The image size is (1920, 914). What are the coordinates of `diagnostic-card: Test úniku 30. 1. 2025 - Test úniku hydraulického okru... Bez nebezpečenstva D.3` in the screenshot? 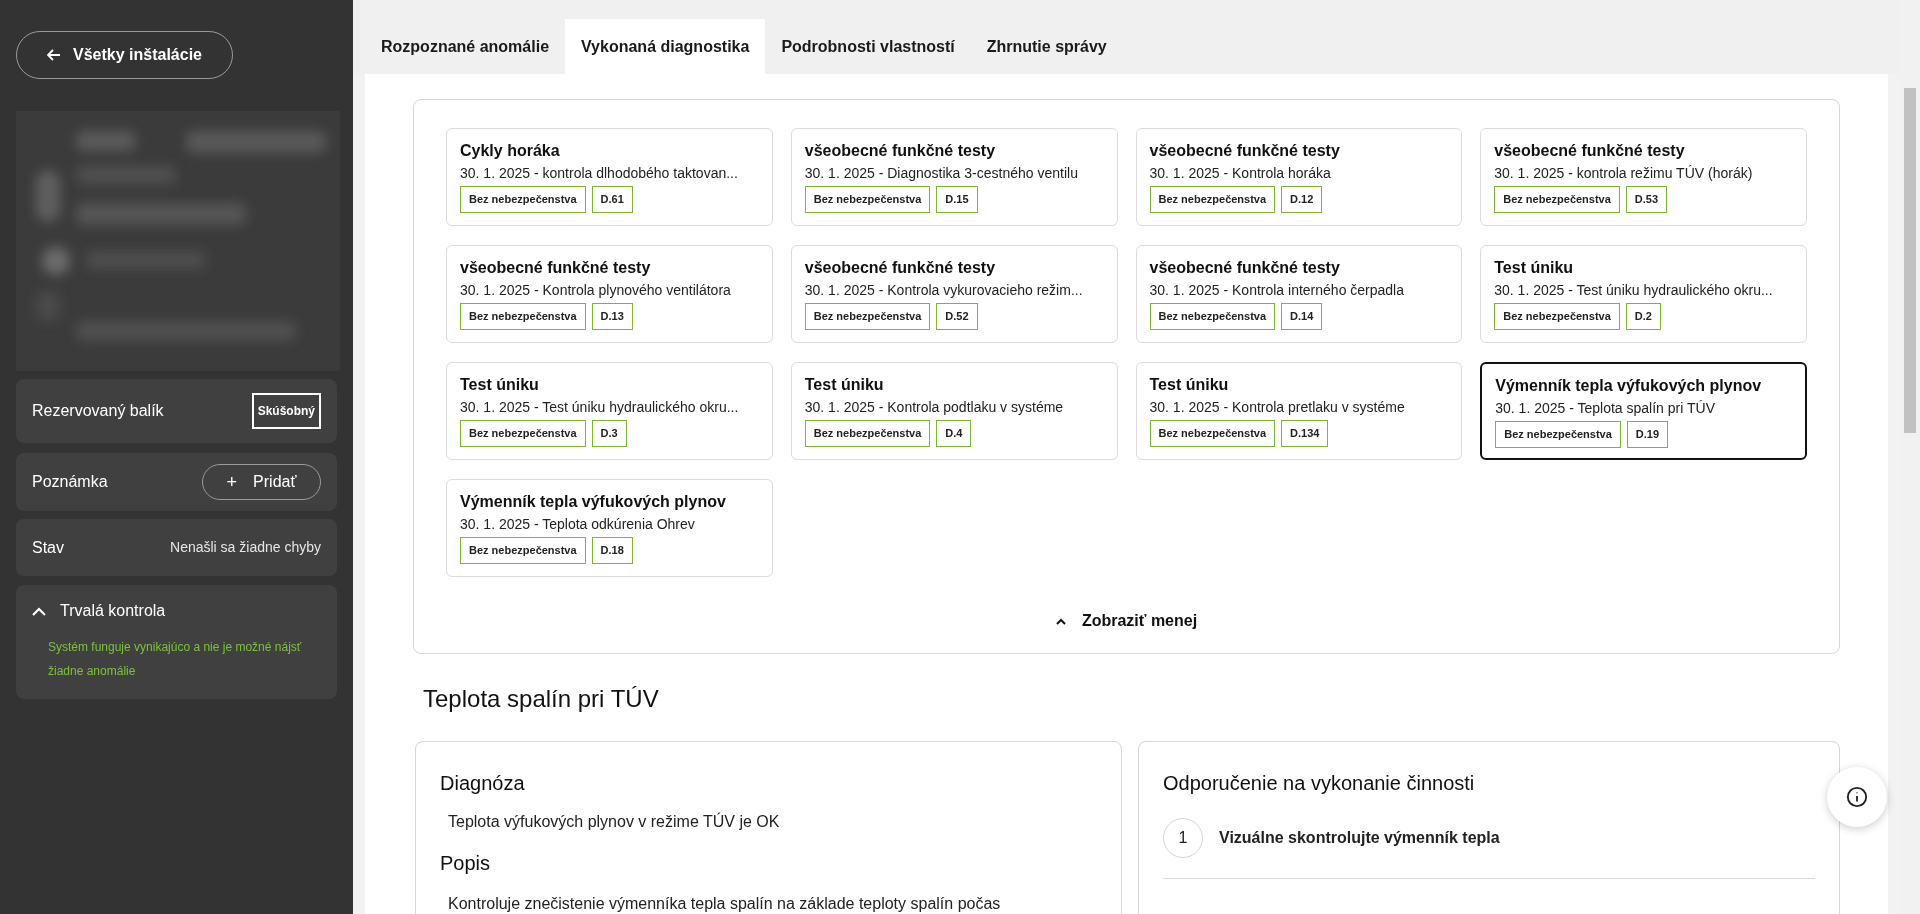 It's located at (609, 411).